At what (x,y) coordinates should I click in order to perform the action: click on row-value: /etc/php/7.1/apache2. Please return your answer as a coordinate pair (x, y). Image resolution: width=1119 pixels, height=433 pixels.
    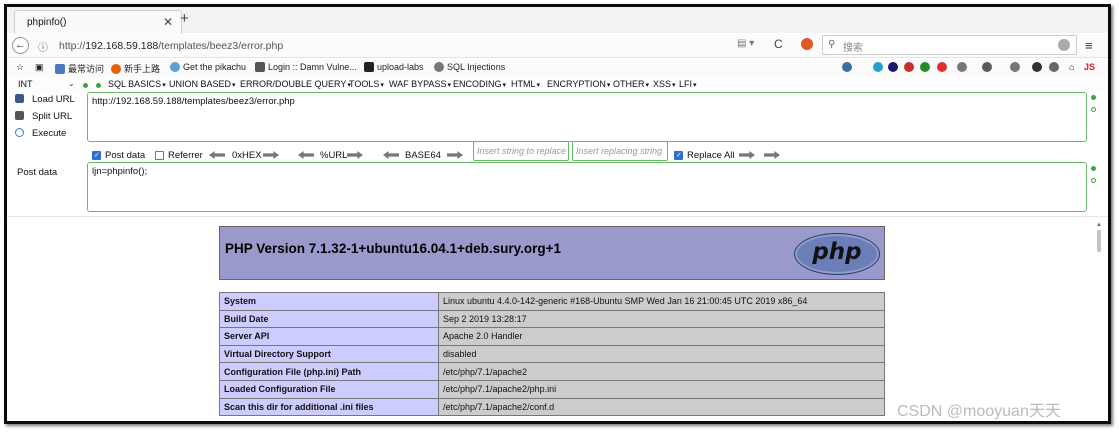
    Looking at the image, I should click on (661, 371).